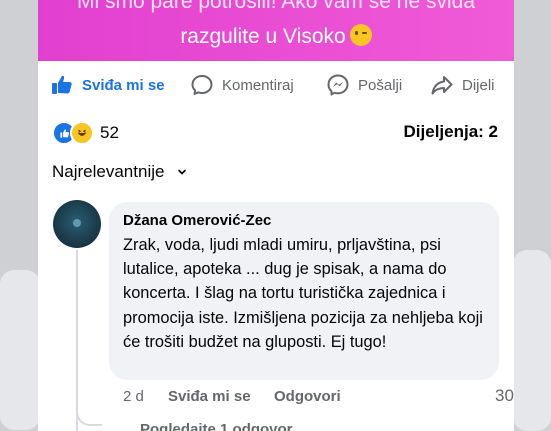 Image resolution: width=551 pixels, height=431 pixels. What do you see at coordinates (380, 85) in the screenshot?
I see `send-button-label: Pošalji` at bounding box center [380, 85].